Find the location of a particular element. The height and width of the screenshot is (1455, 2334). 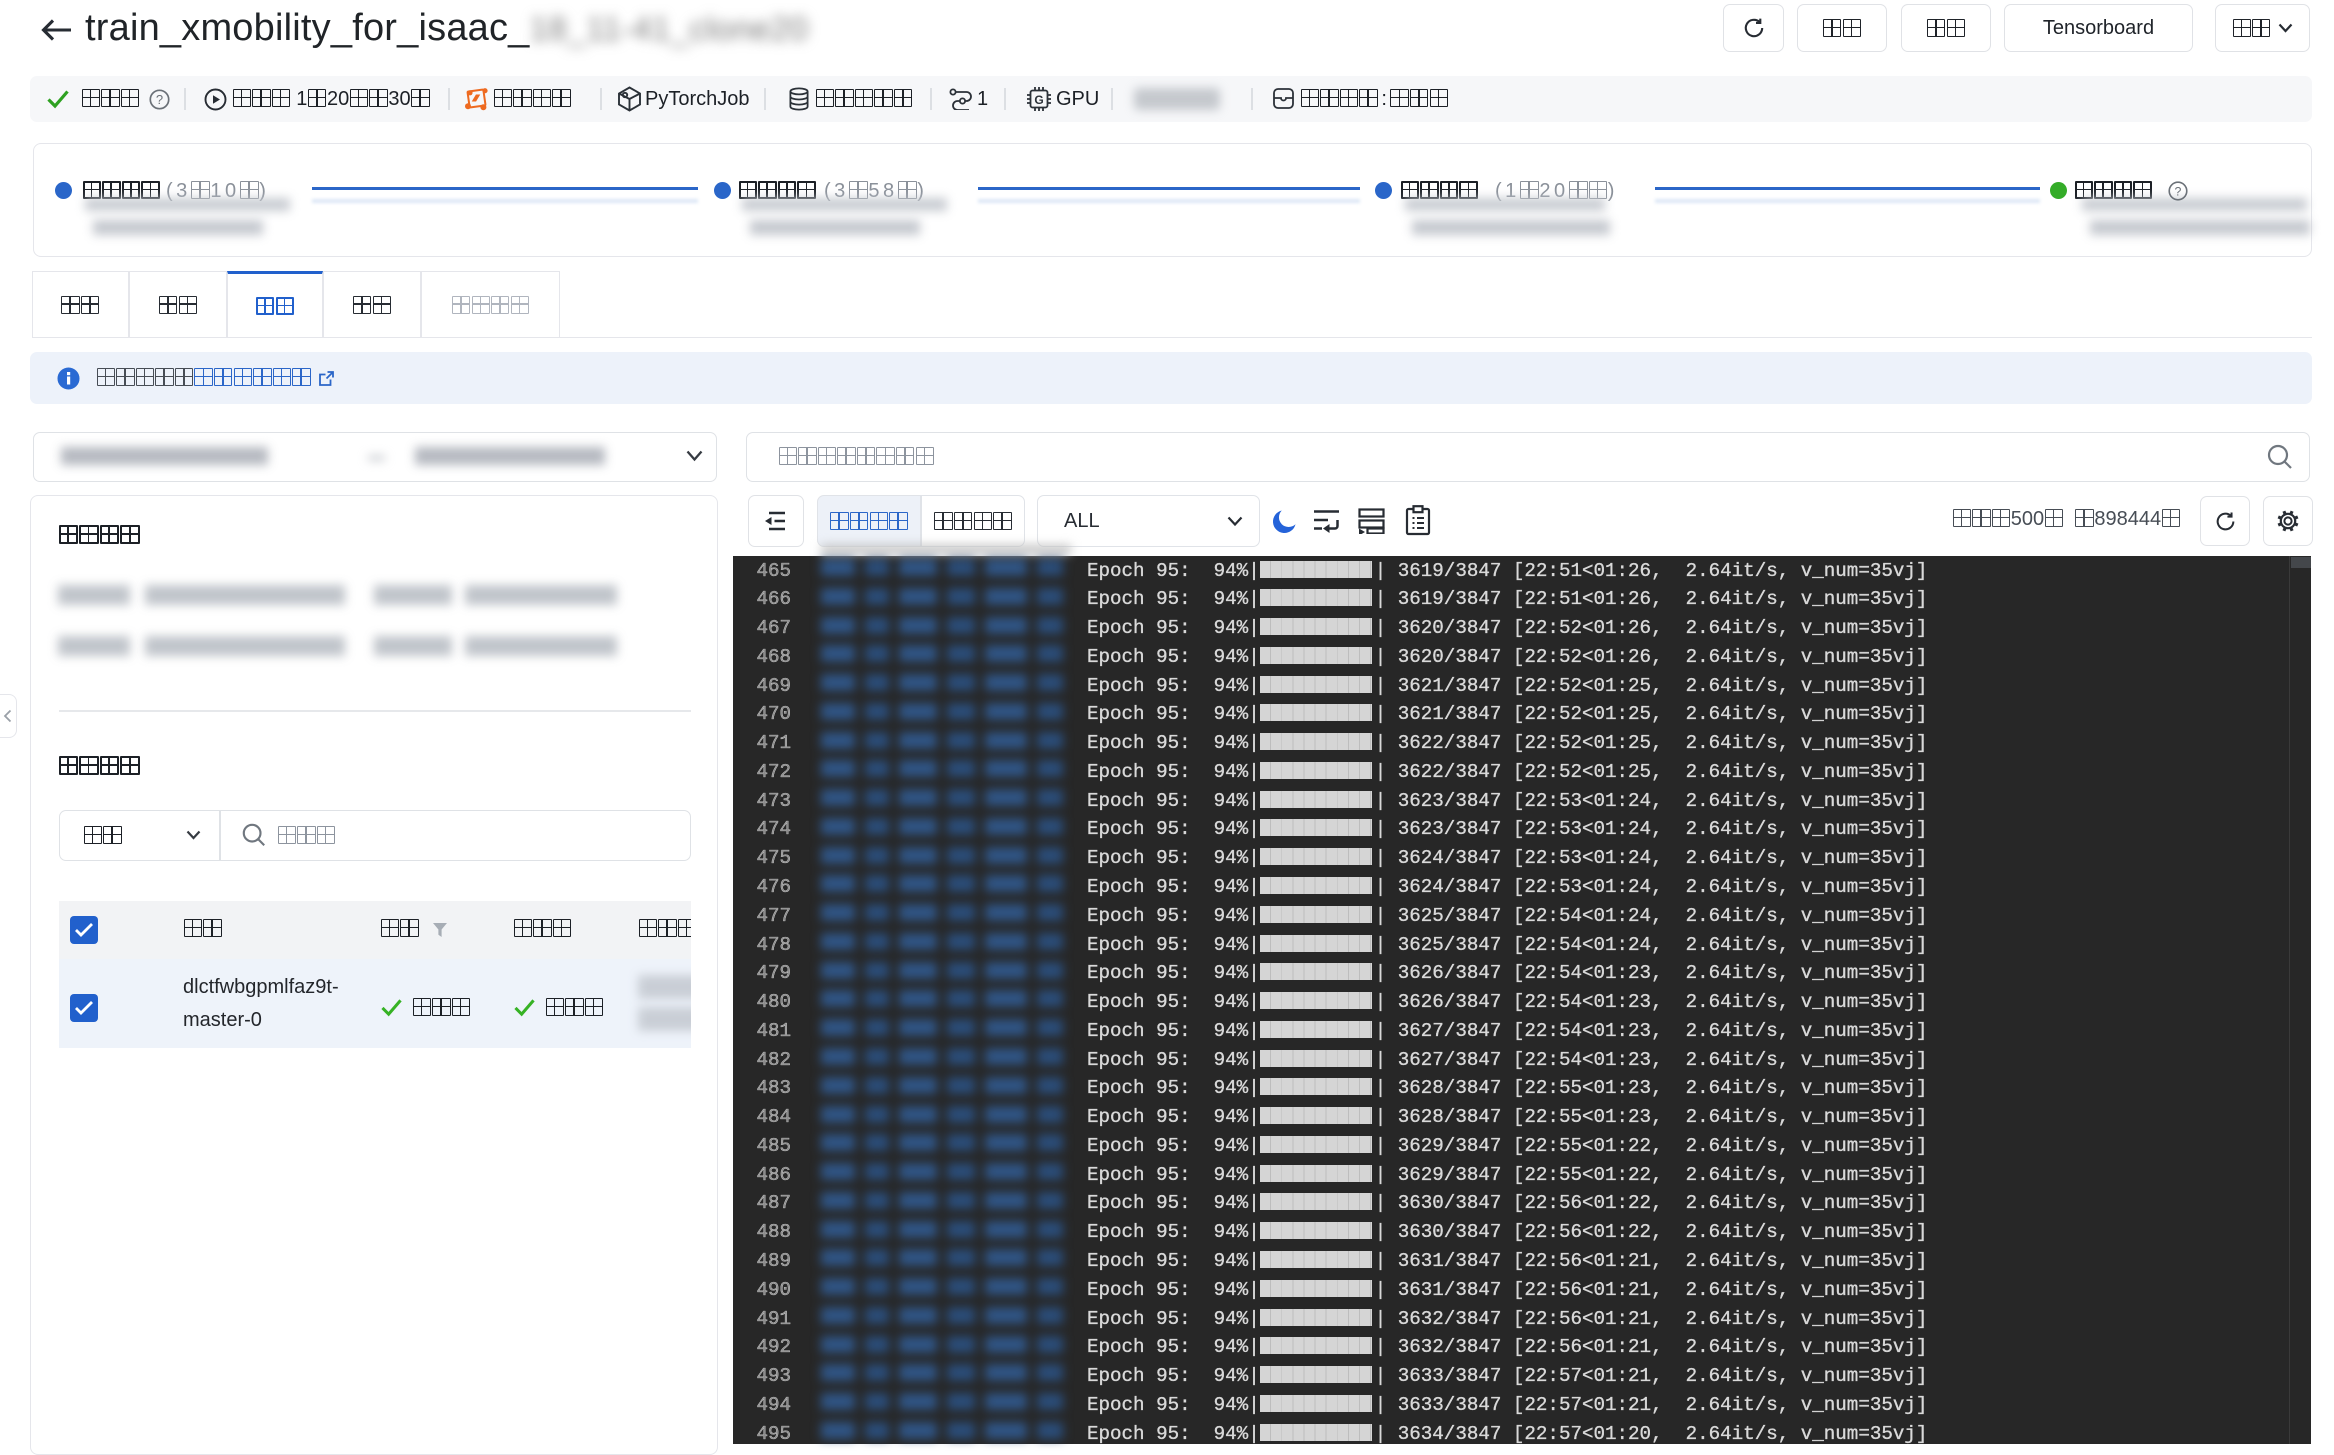

svg-text: G is located at coordinates (1038, 100).